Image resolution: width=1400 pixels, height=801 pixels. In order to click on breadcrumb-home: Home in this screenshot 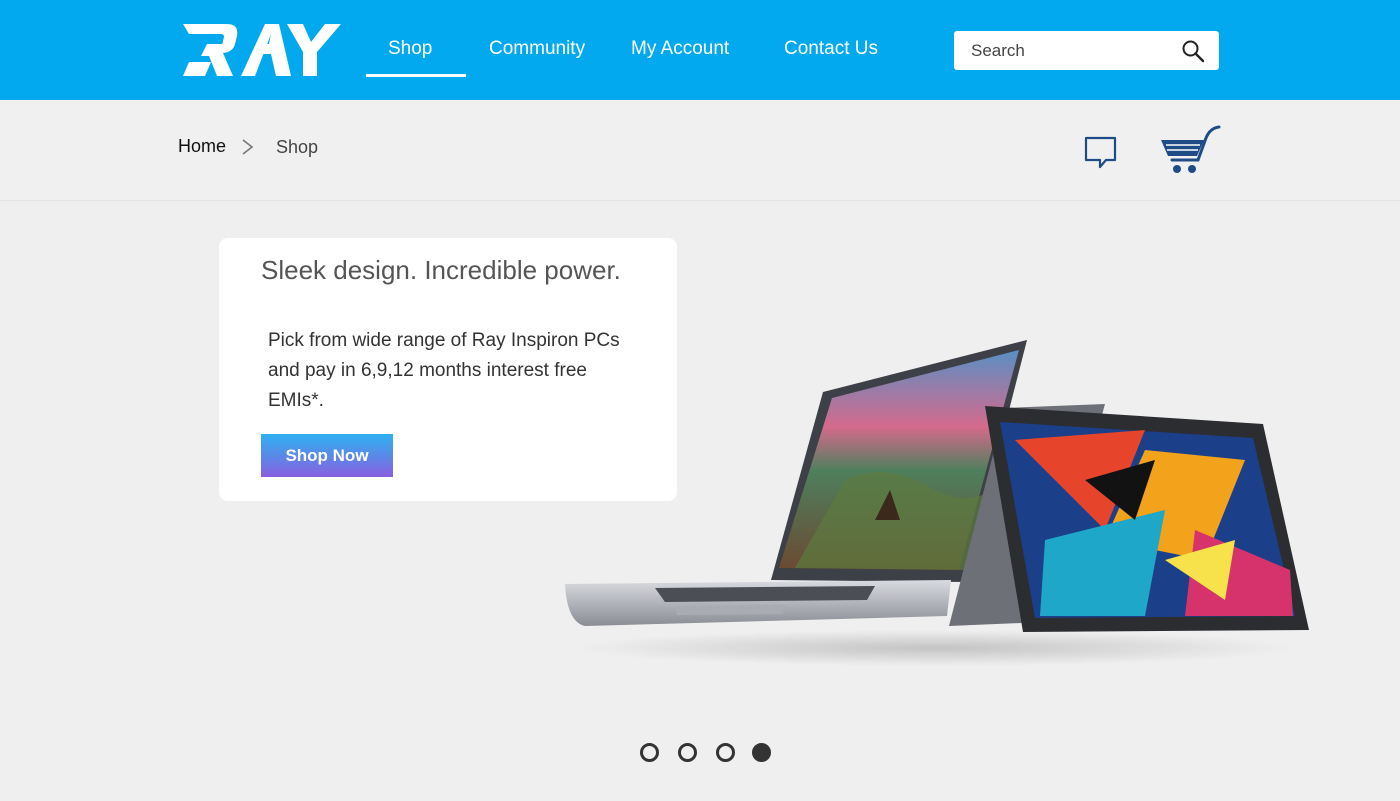, I will do `click(202, 146)`.